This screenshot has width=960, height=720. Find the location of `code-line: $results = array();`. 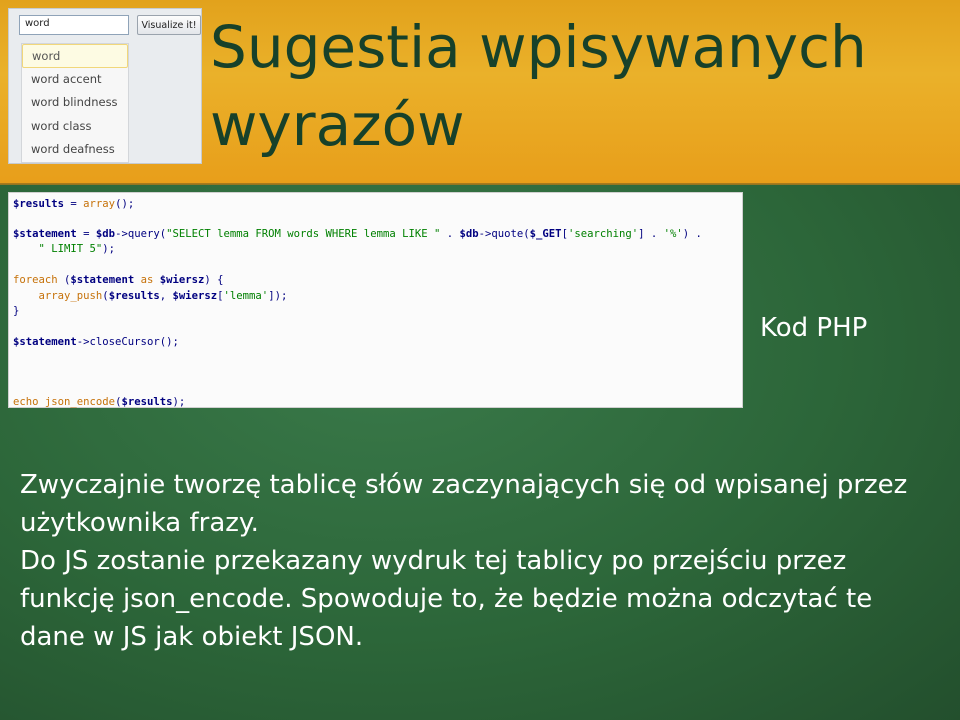

code-line: $results = array(); is located at coordinates (74, 204).